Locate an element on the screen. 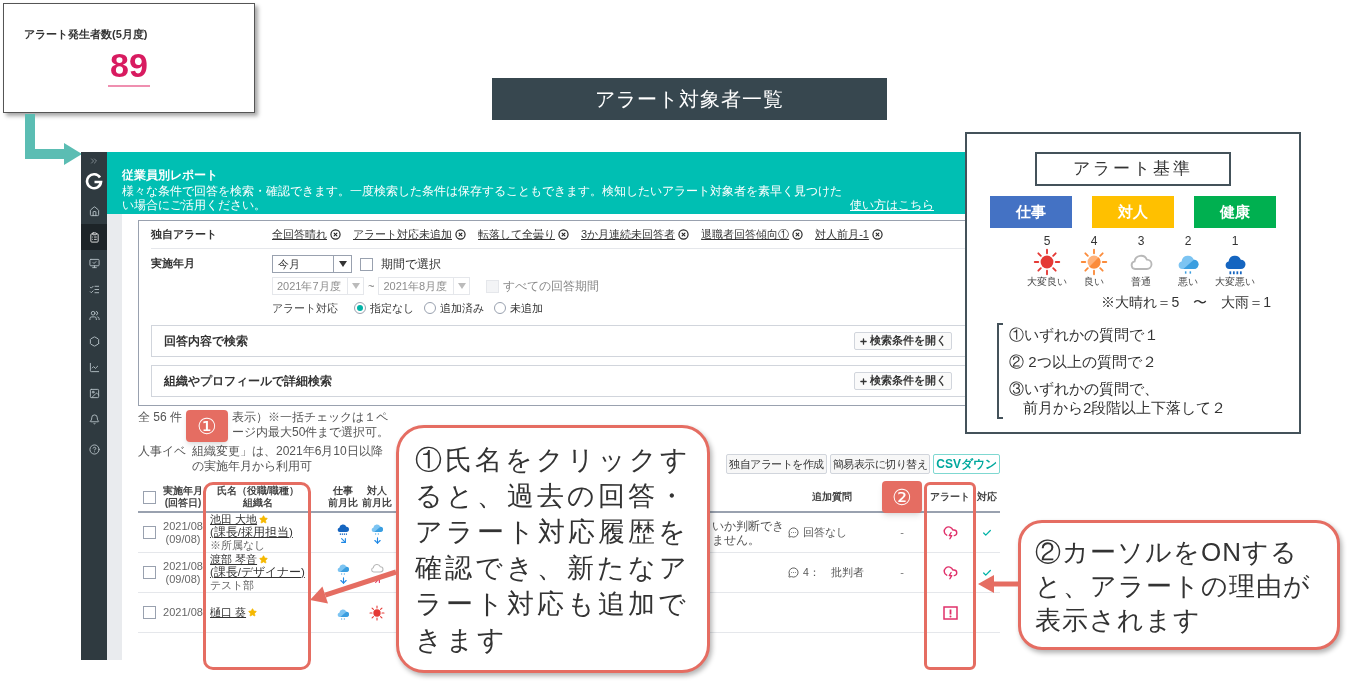  filter-label: 実施年月 is located at coordinates (173, 263).